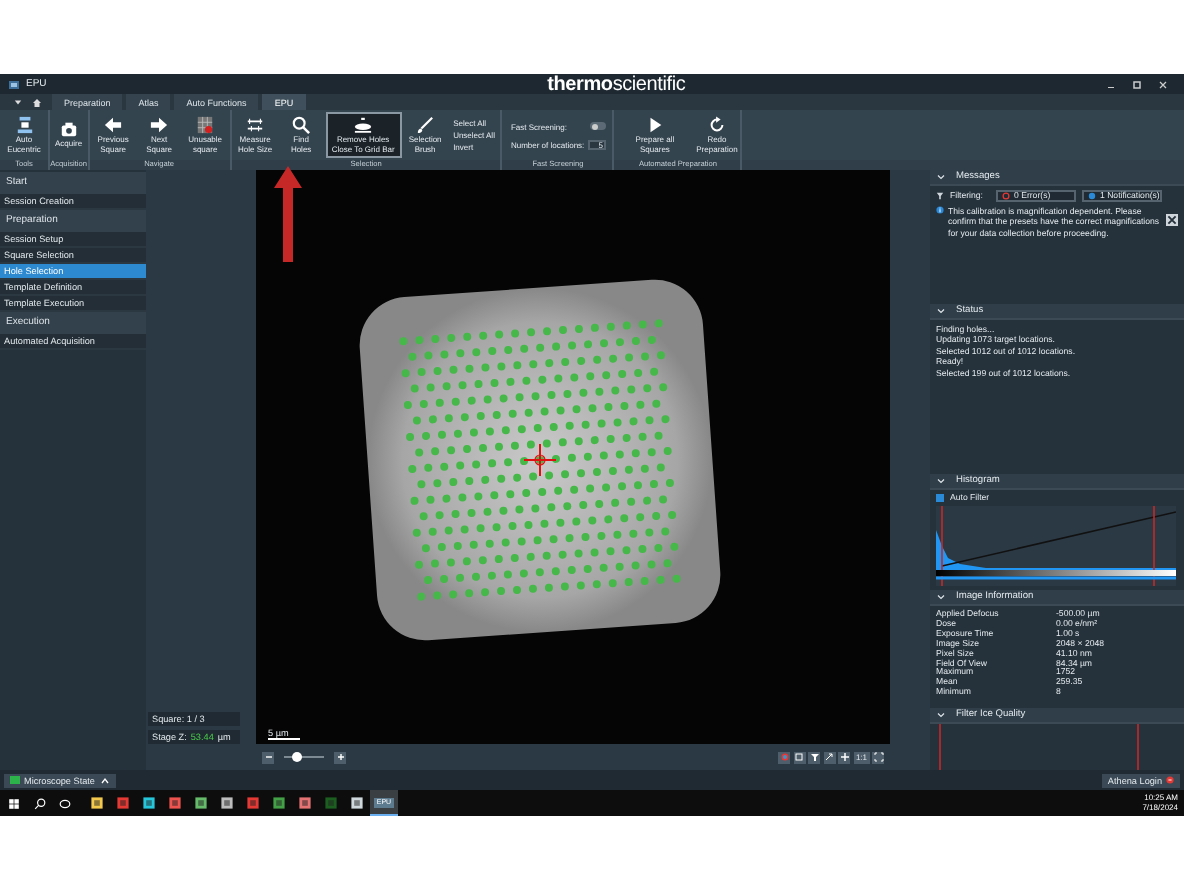 The height and width of the screenshot is (888, 1184). What do you see at coordinates (37, 102) in the screenshot?
I see `home-icon` at bounding box center [37, 102].